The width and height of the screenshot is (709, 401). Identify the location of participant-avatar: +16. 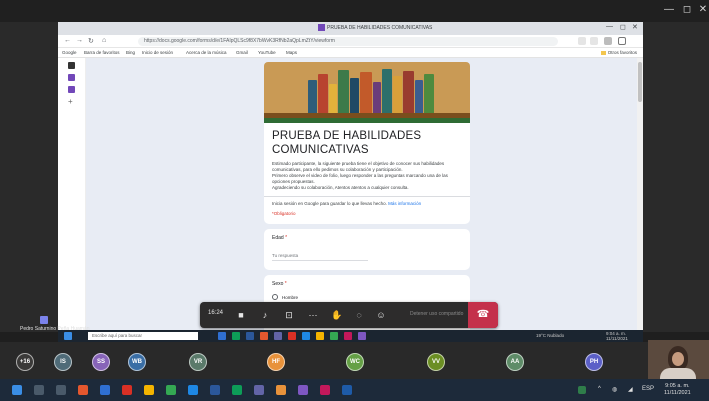
(25, 362).